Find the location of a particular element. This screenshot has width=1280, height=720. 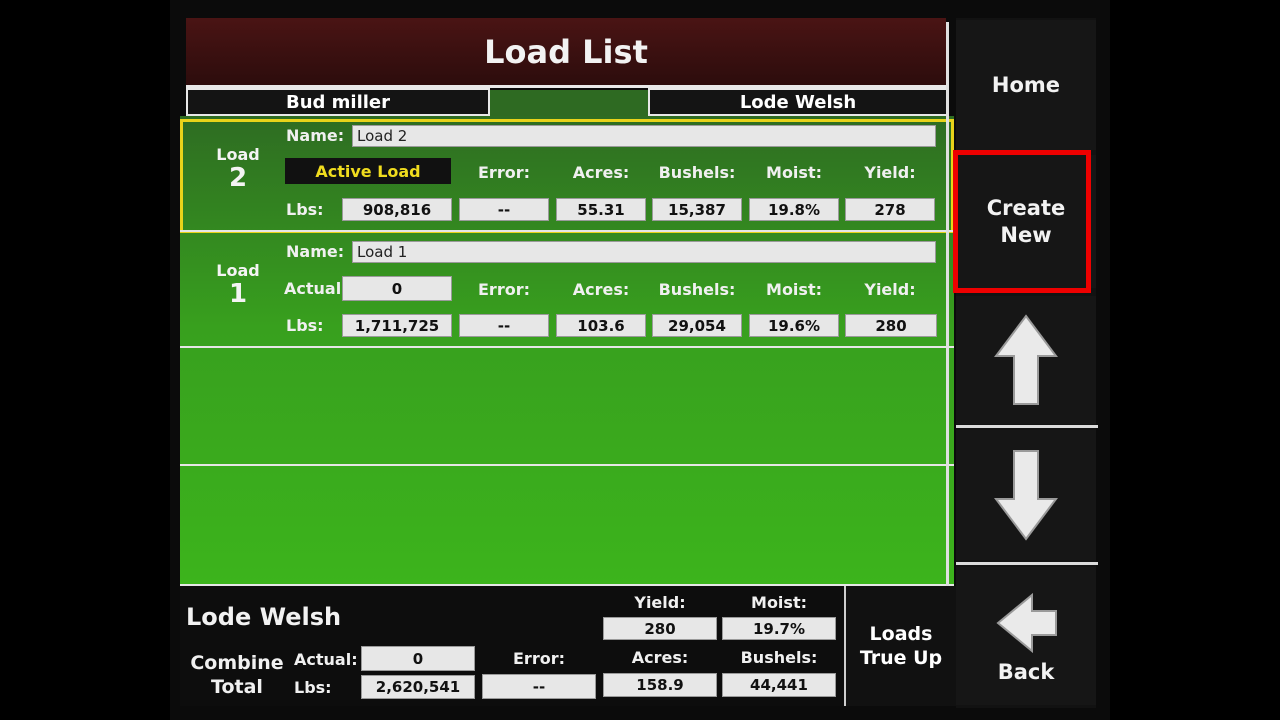

true-up-line1: Loads is located at coordinates (901, 634).